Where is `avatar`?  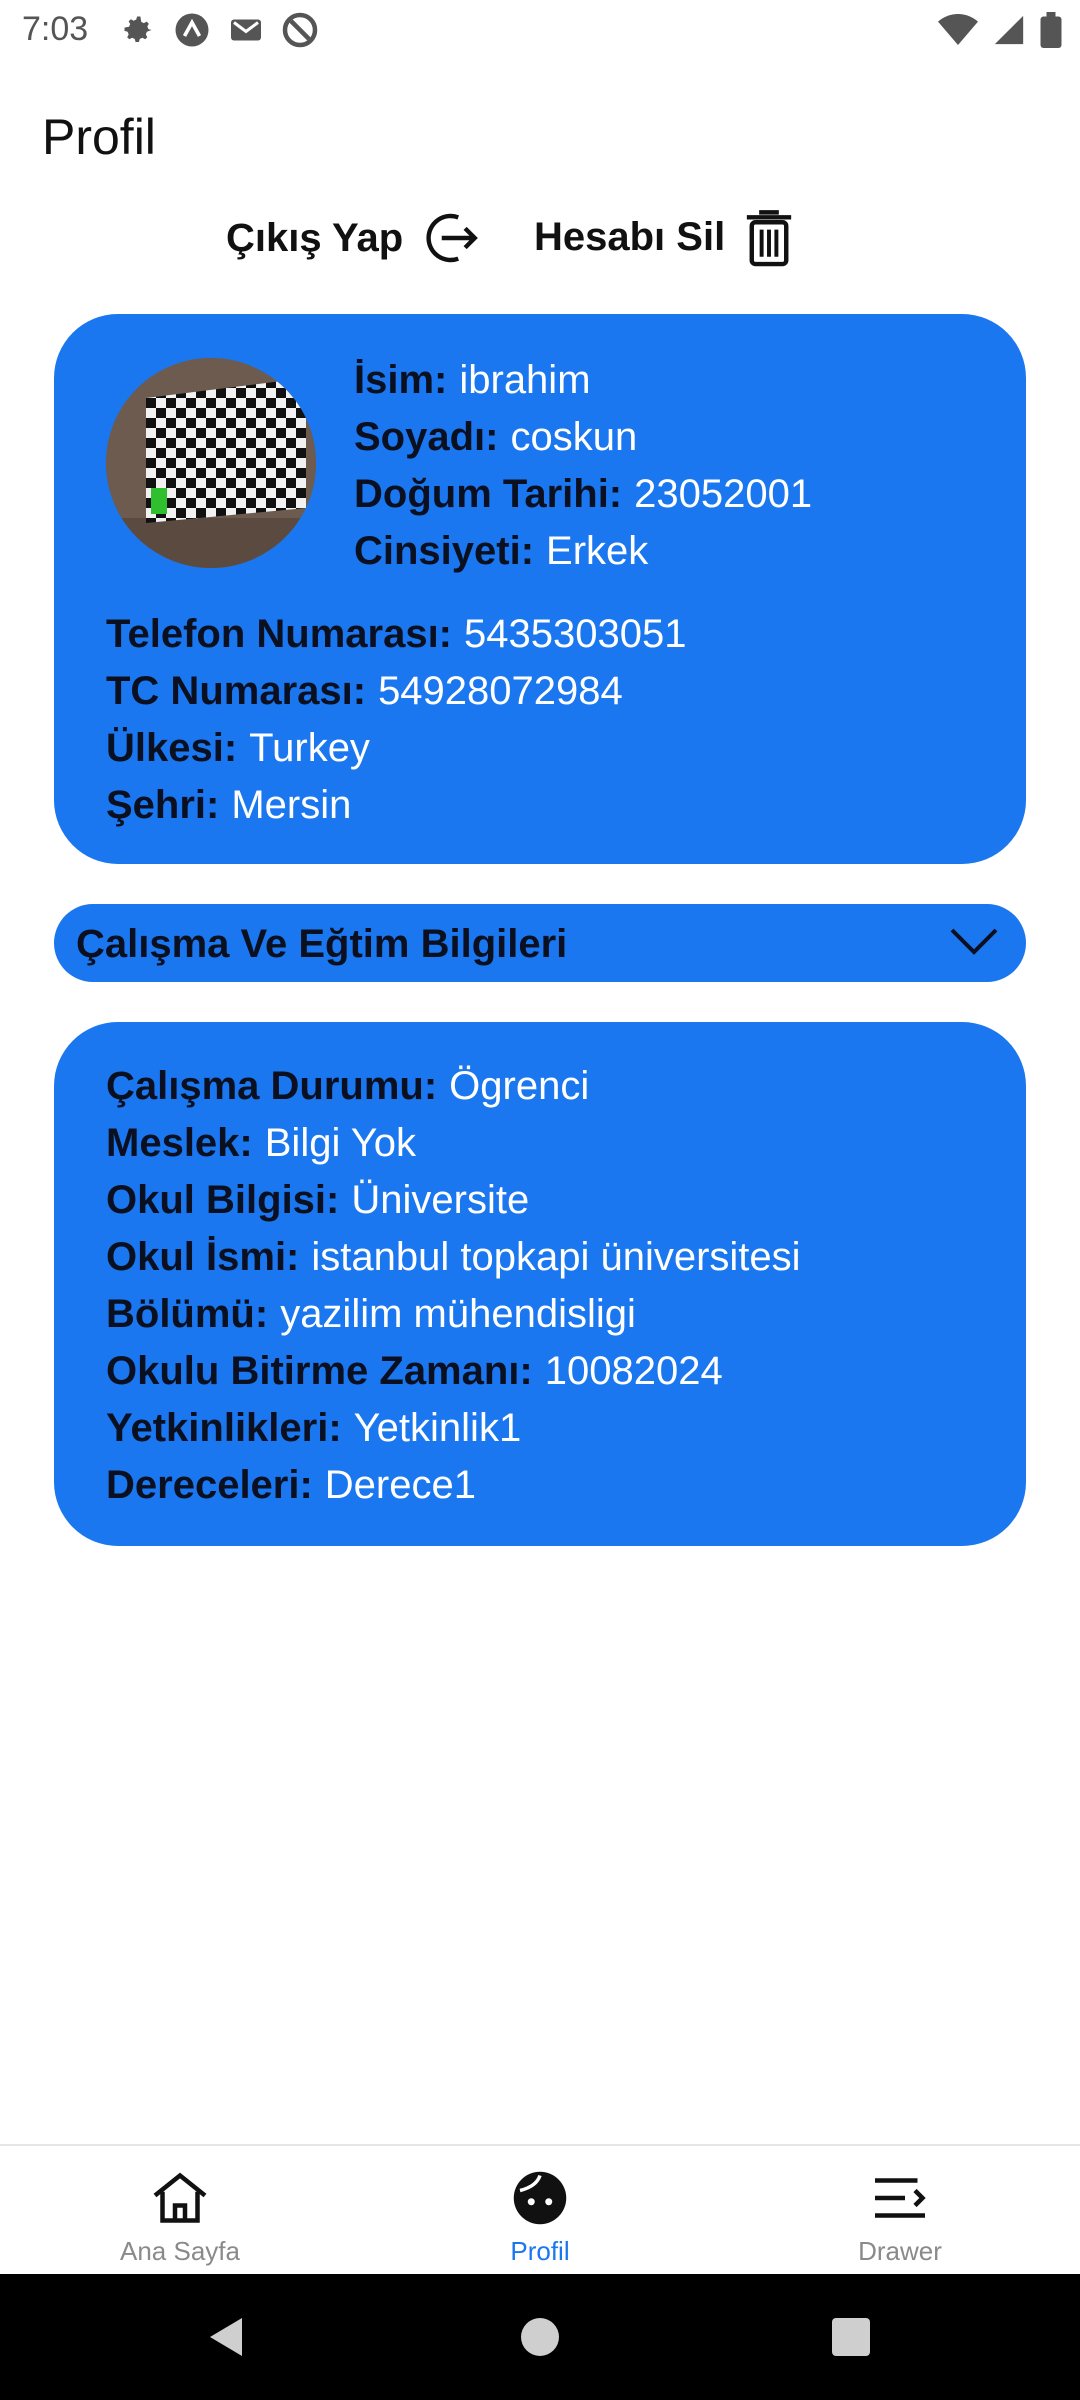
avatar is located at coordinates (211, 463).